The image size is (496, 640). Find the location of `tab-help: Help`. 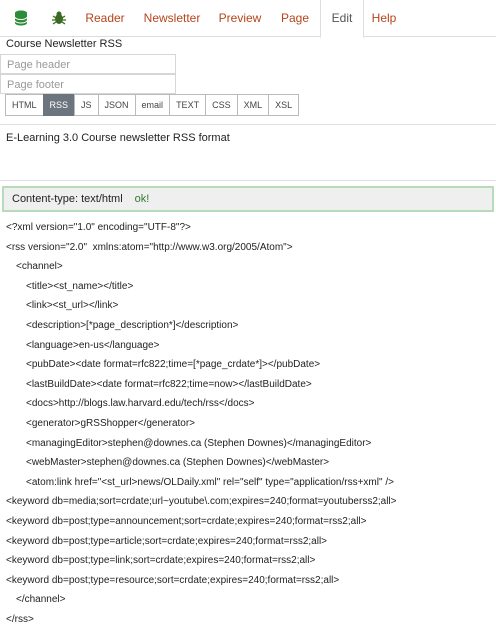

tab-help: Help is located at coordinates (384, 18).